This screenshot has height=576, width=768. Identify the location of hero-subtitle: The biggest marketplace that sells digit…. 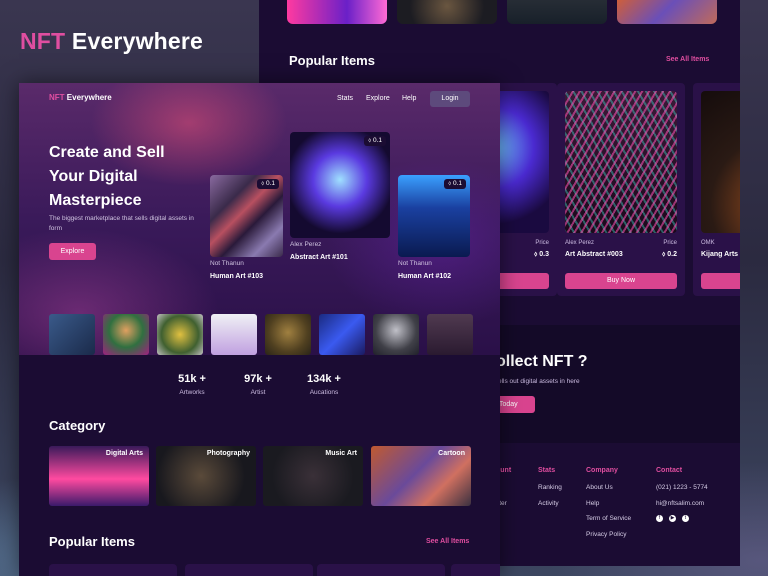
(121, 223).